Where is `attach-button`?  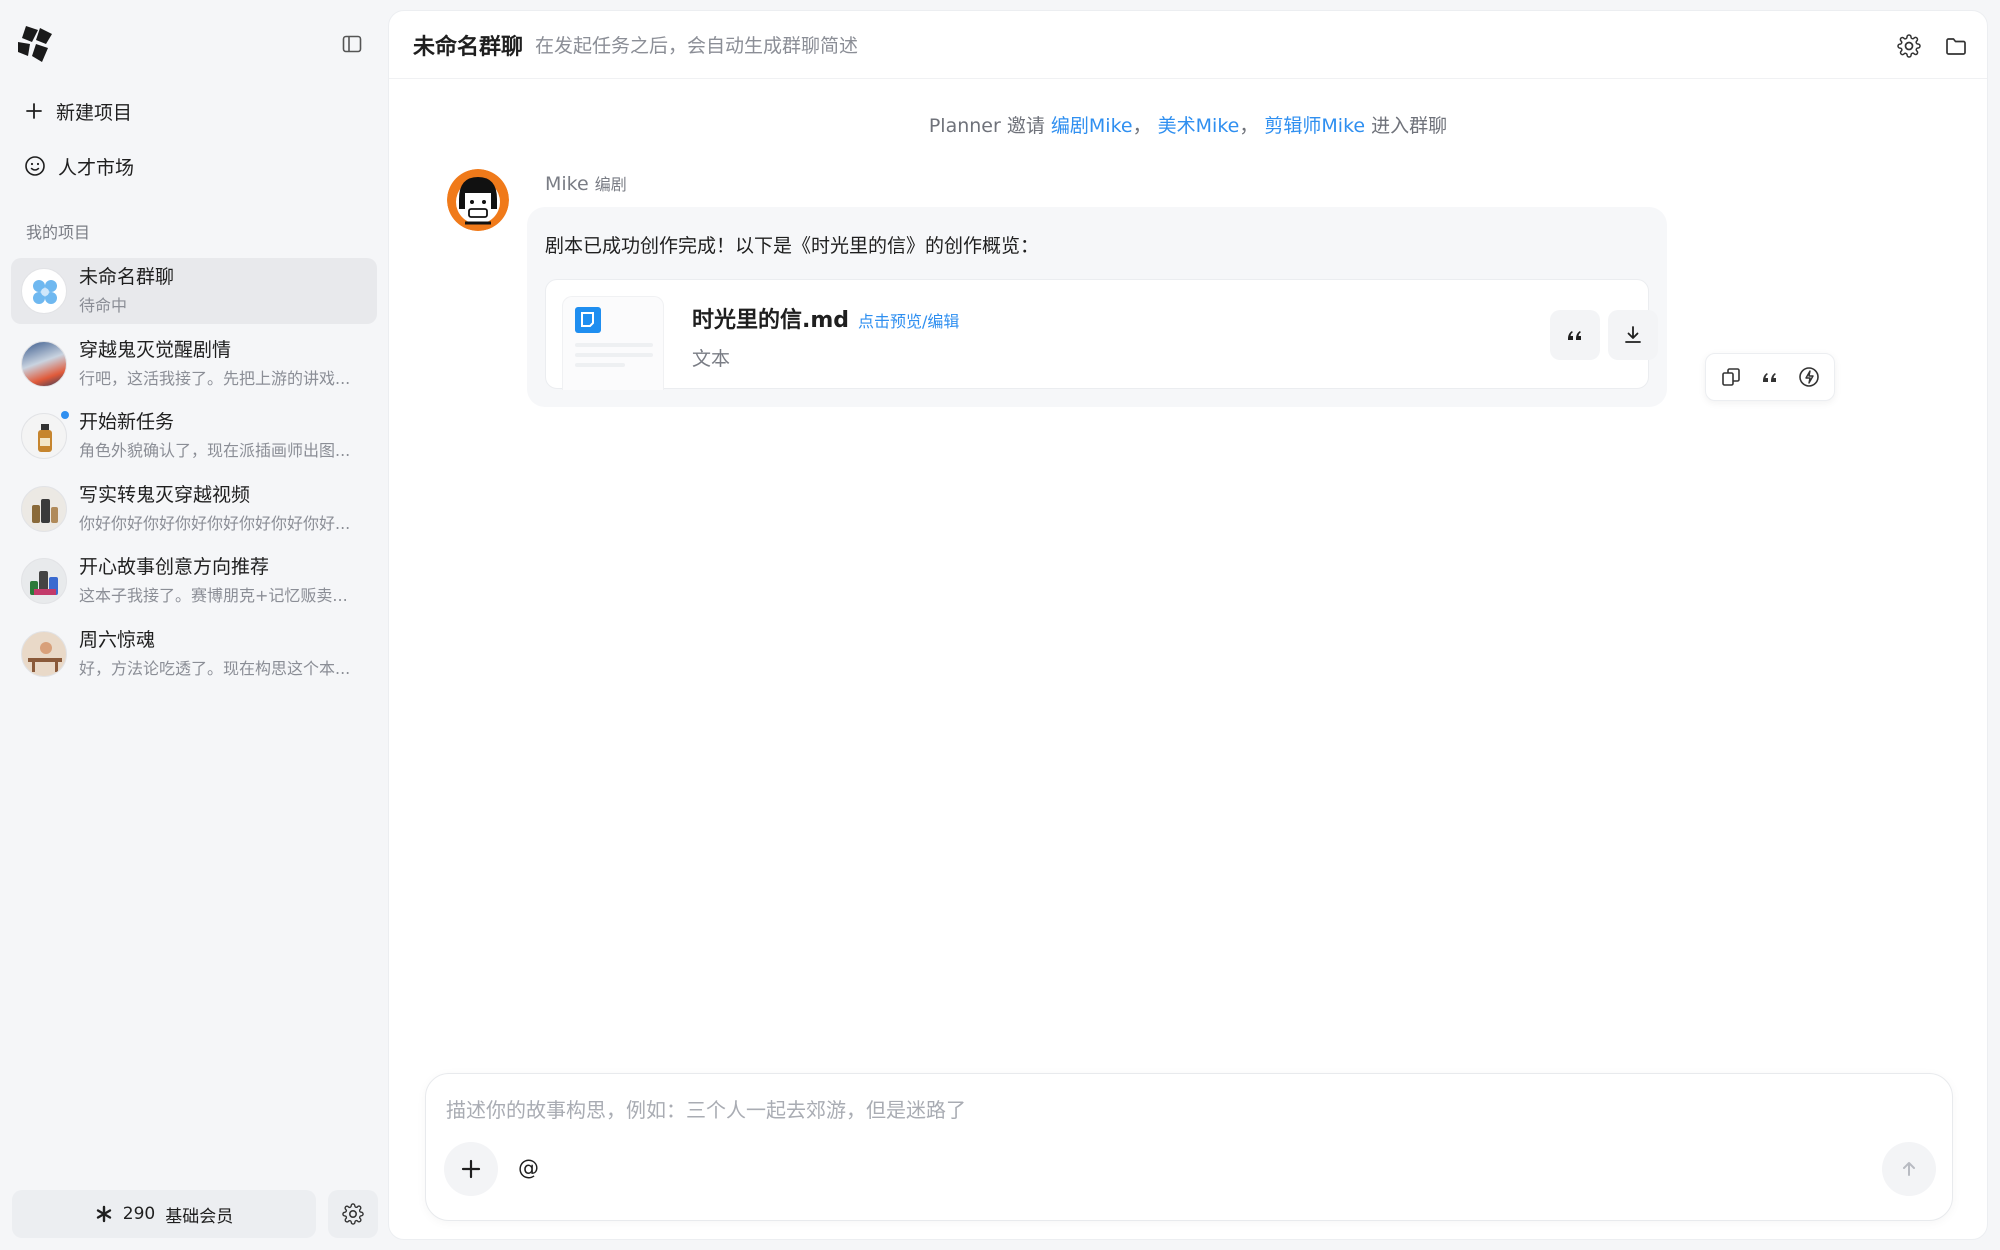 attach-button is located at coordinates (471, 1169).